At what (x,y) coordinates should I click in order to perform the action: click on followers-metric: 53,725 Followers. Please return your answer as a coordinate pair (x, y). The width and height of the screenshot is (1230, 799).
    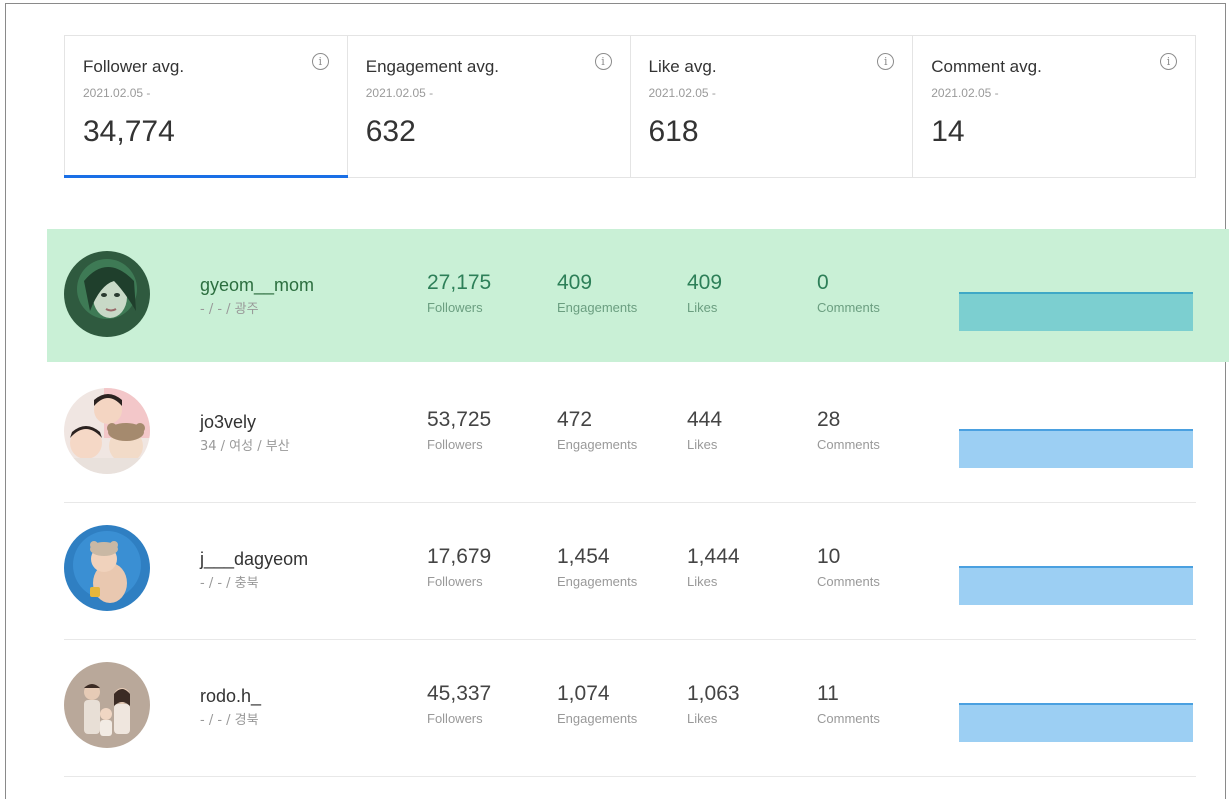
    Looking at the image, I should click on (459, 430).